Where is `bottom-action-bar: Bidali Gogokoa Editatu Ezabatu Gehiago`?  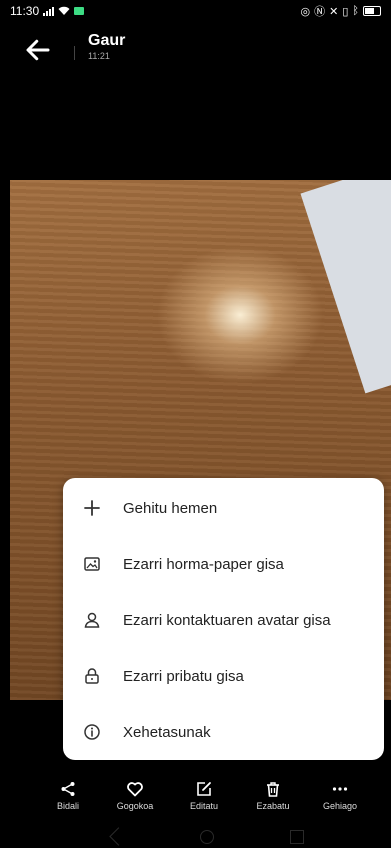 bottom-action-bar: Bidali Gogokoa Editatu Ezabatu Gehiago is located at coordinates (195, 795).